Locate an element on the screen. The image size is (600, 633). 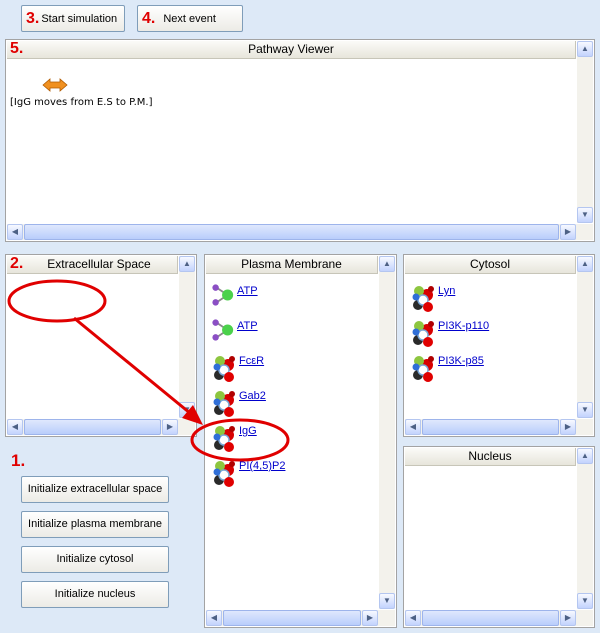
cytosol-header: Cytosol is located at coordinates (490, 265).